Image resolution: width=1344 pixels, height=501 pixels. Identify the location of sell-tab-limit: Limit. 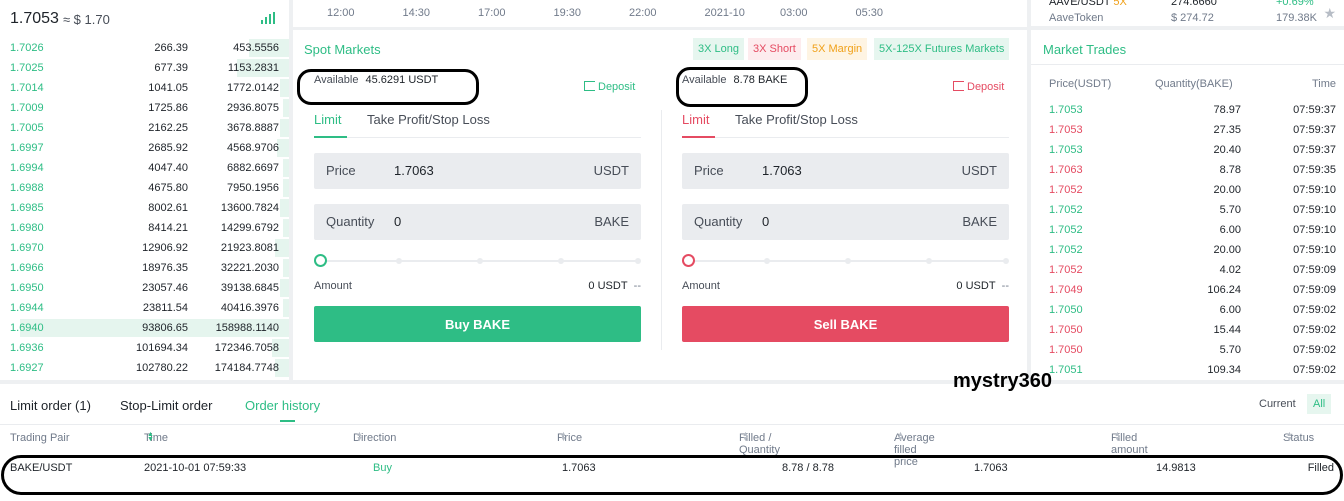
(695, 119).